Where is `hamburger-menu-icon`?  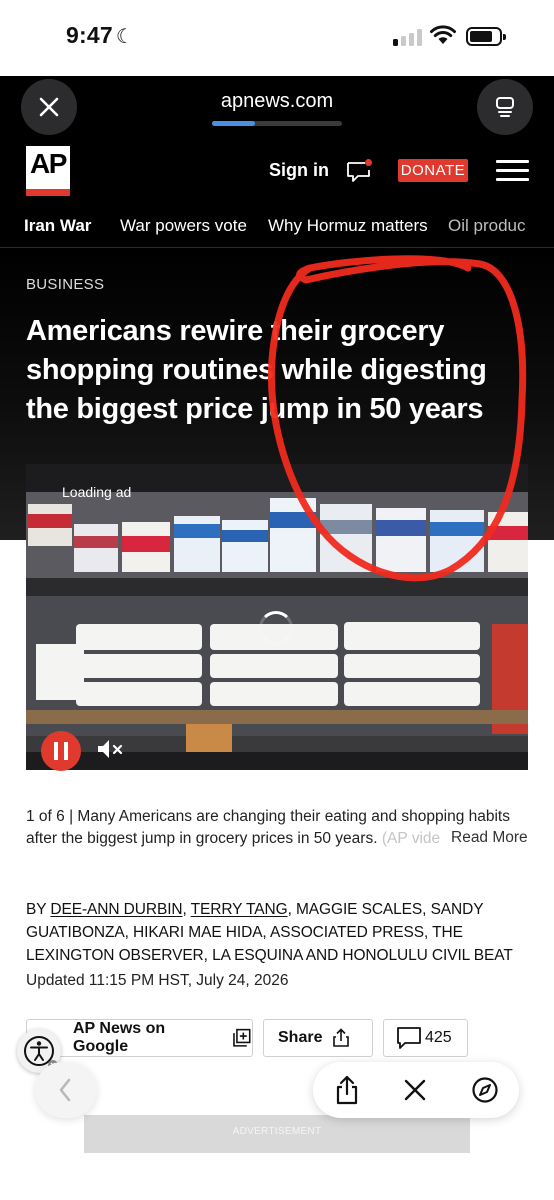
hamburger-menu-icon is located at coordinates (512, 171).